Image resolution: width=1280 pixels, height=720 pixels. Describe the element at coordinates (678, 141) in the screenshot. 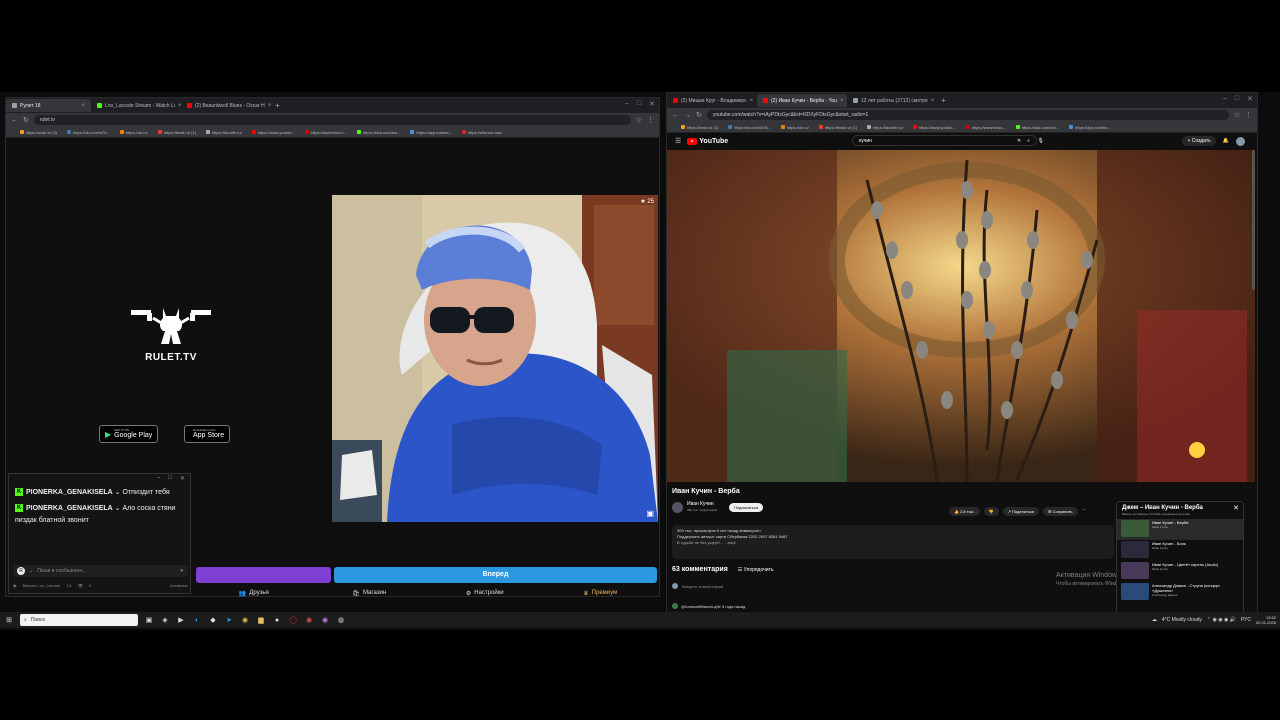

I see `hamburger-icon: ☰` at that location.